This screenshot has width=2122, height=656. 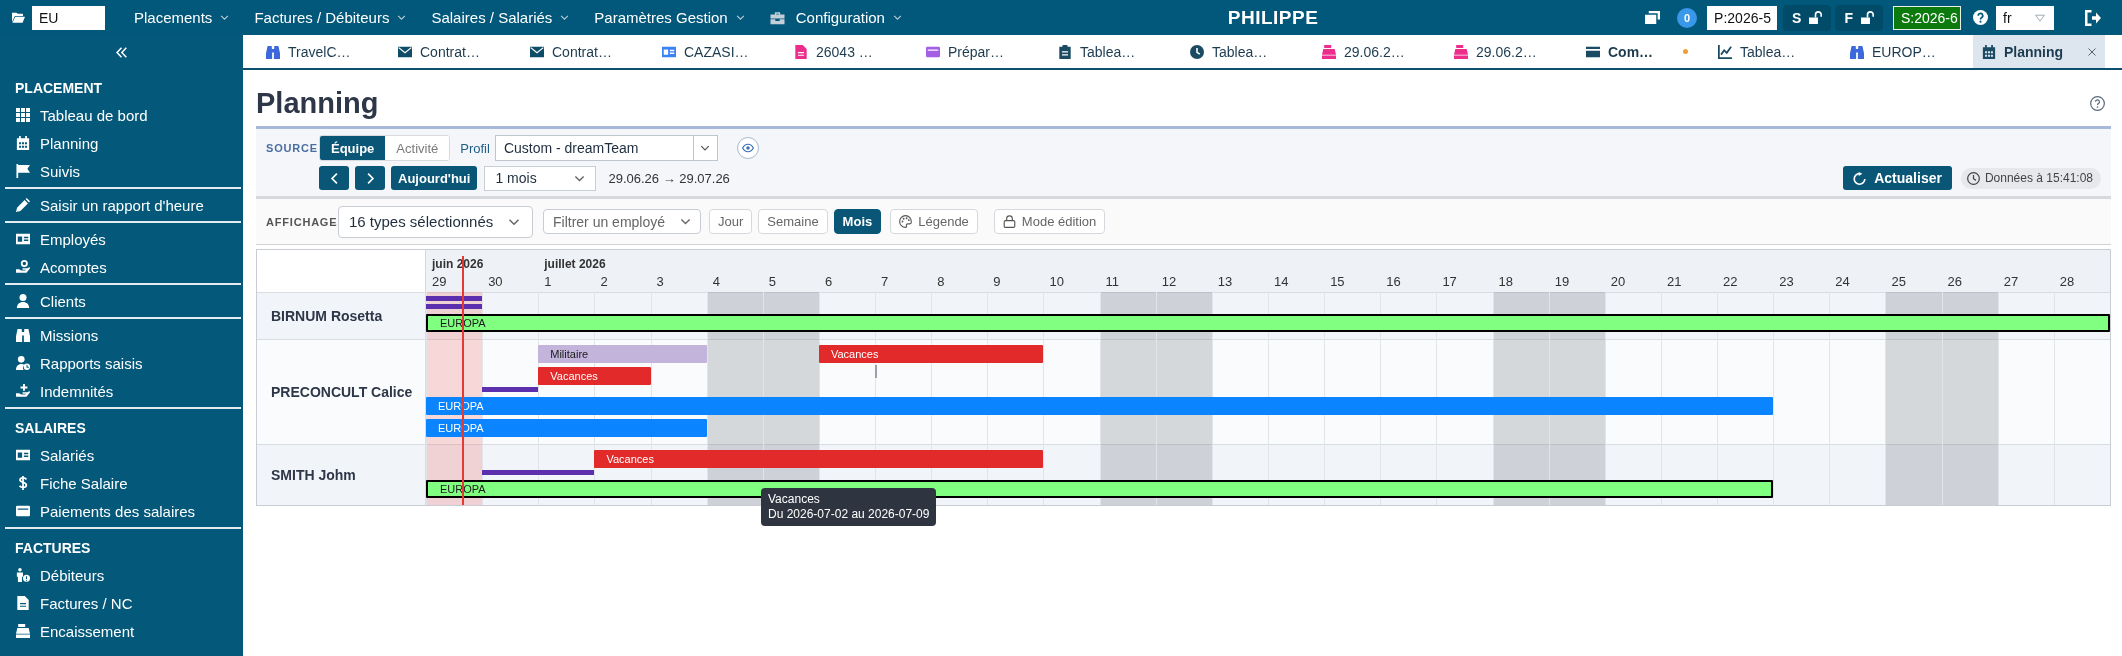 What do you see at coordinates (182, 17) in the screenshot?
I see `menu-item: Placements` at bounding box center [182, 17].